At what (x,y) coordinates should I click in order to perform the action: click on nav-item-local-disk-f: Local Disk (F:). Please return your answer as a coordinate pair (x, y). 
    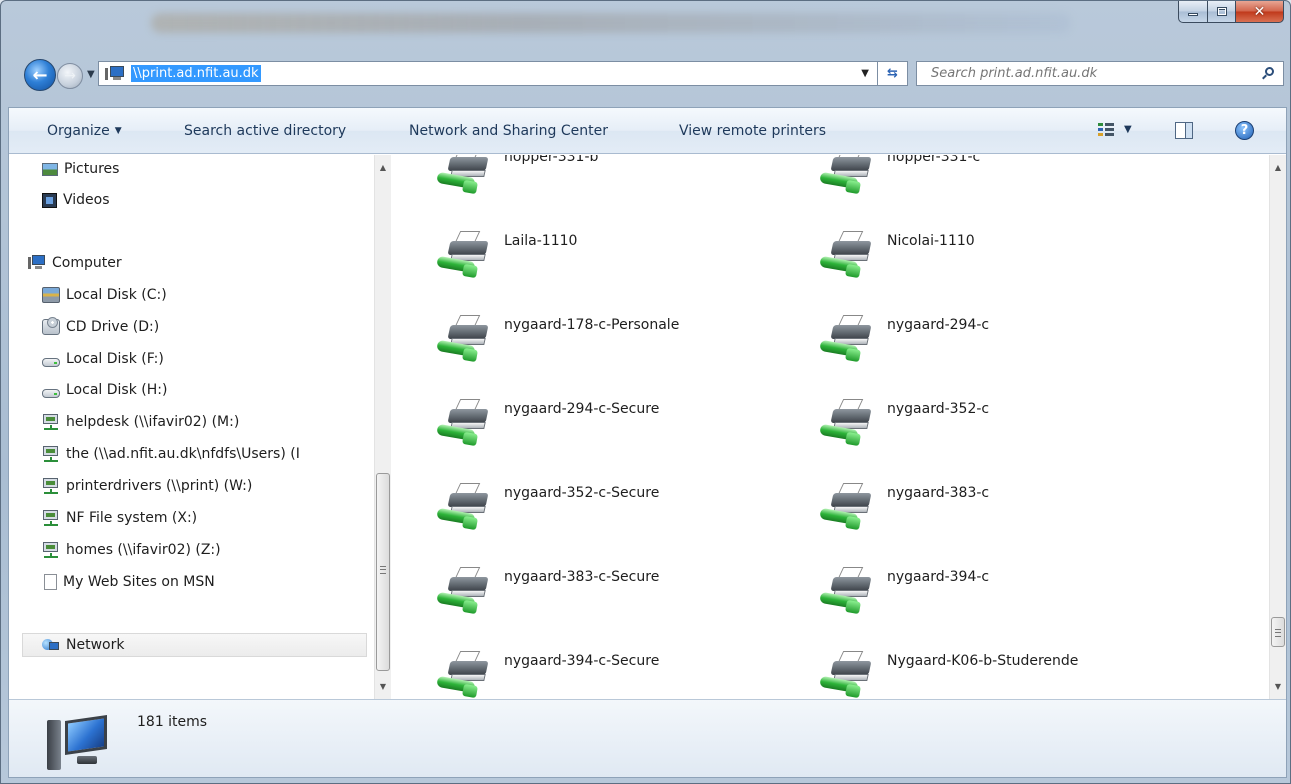
    Looking at the image, I should click on (103, 359).